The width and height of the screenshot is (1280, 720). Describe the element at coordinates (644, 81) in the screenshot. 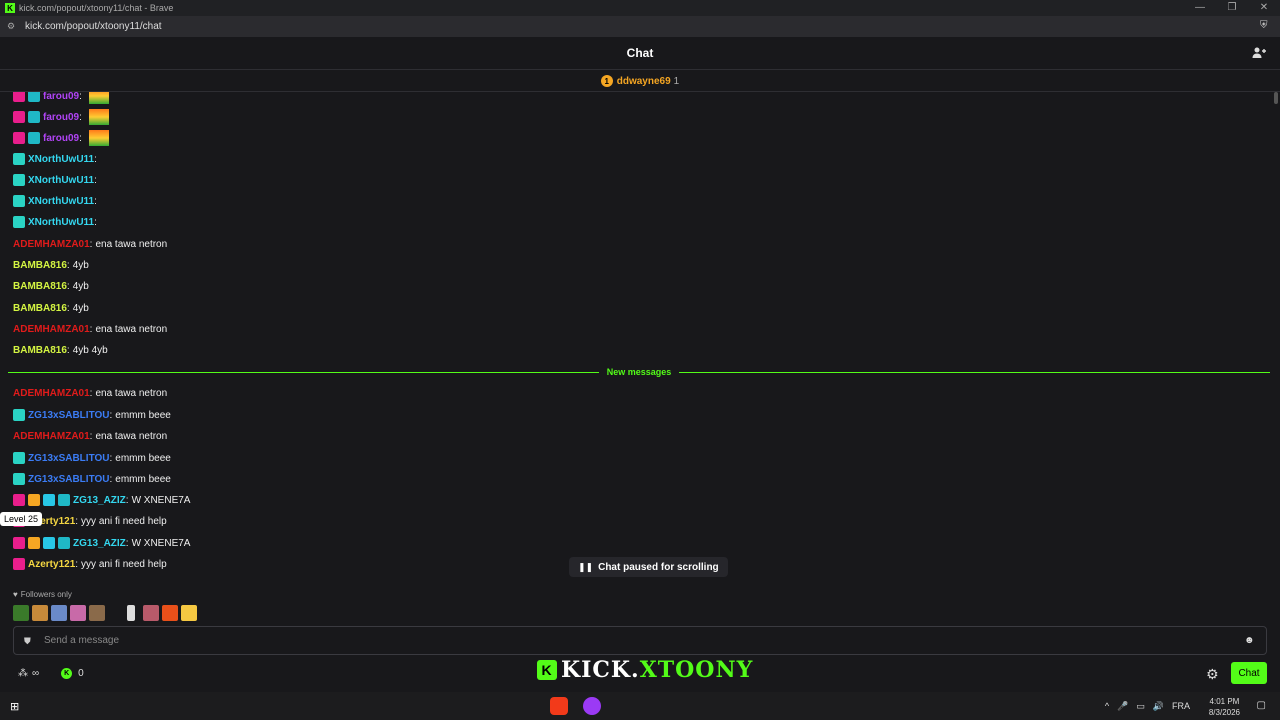

I see `gifter-name: ddwayne69` at that location.